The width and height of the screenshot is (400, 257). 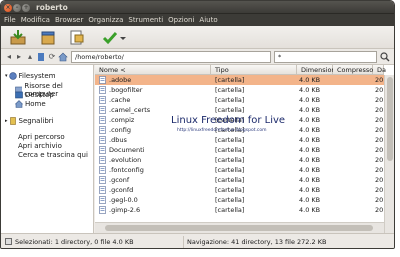 I want to click on home-button, so click(x=63, y=57).